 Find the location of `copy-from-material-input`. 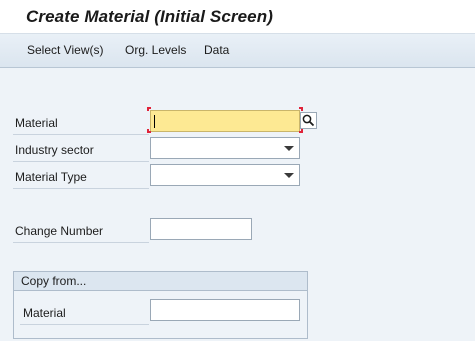

copy-from-material-input is located at coordinates (225, 310).